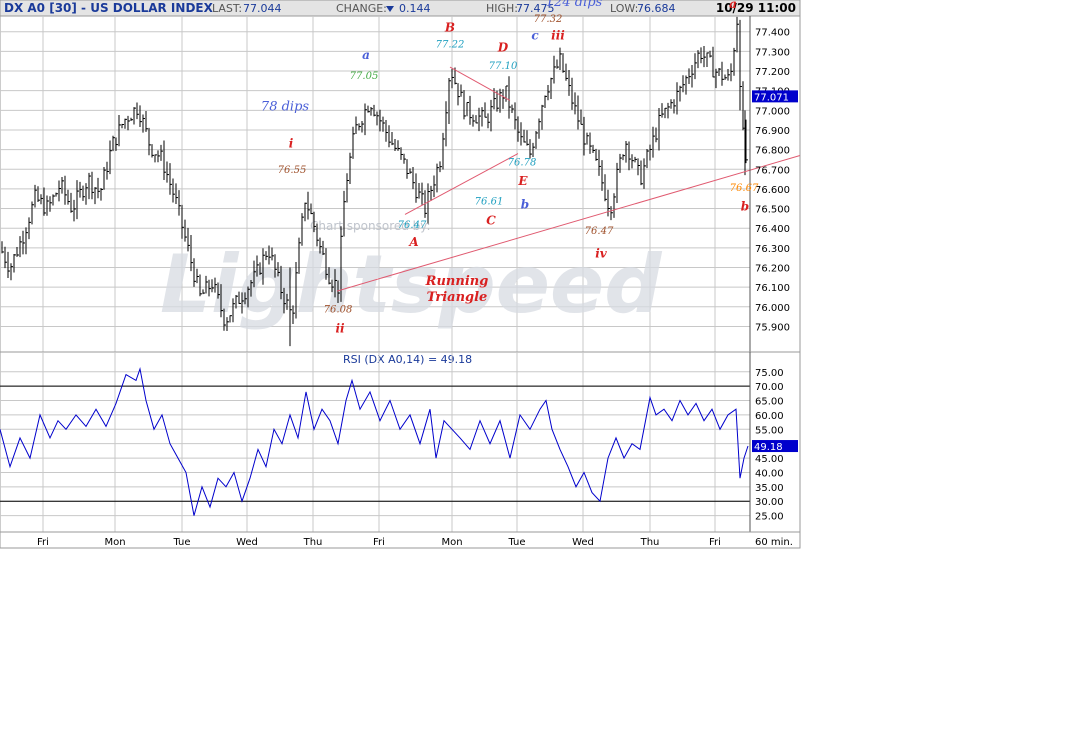  Describe the element at coordinates (415, 8) in the screenshot. I see `change-value: 0.144` at that location.